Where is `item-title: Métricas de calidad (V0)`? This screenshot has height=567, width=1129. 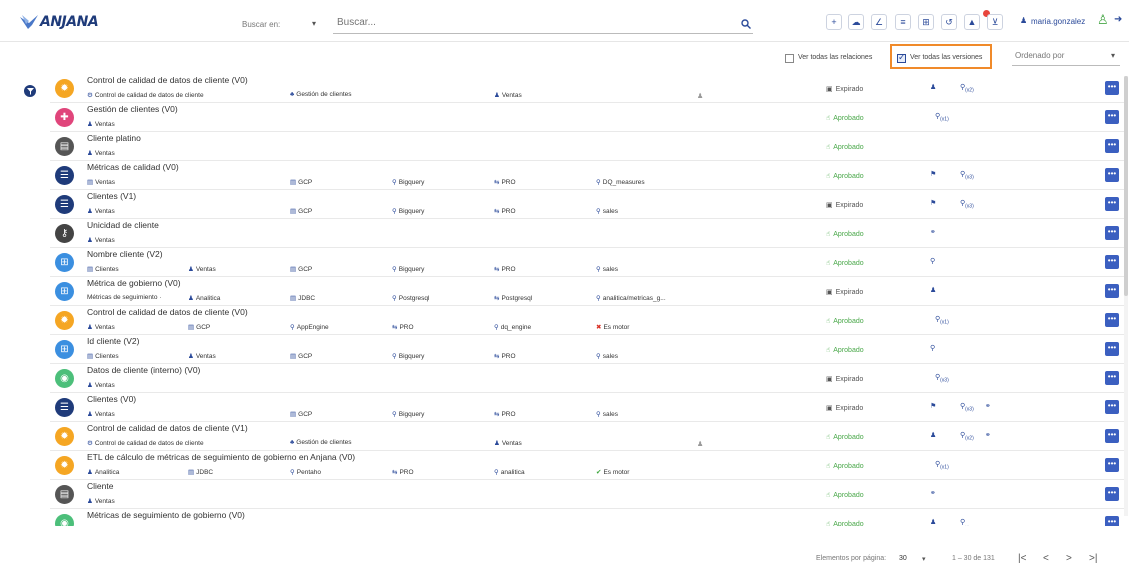 item-title: Métricas de calidad (V0) is located at coordinates (133, 167).